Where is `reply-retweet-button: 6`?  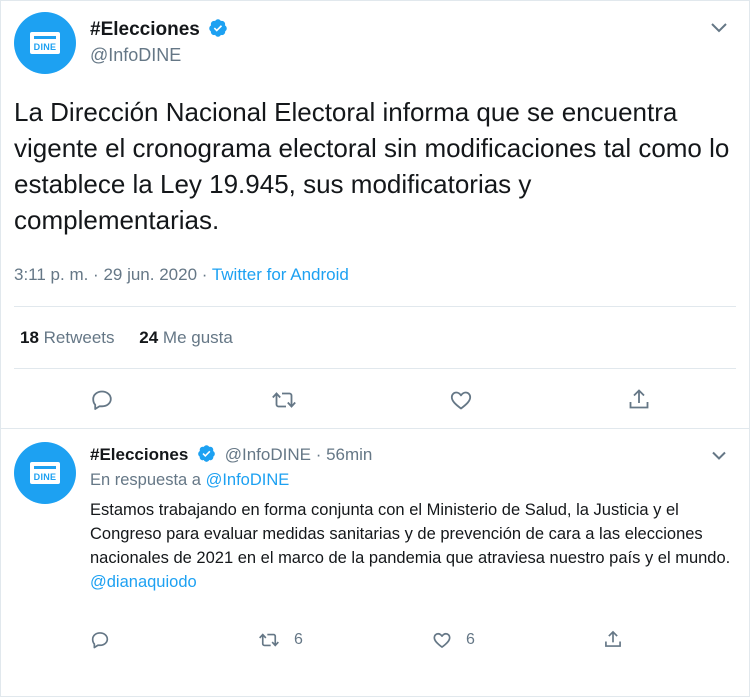
reply-retweet-button: 6 is located at coordinates (280, 640).